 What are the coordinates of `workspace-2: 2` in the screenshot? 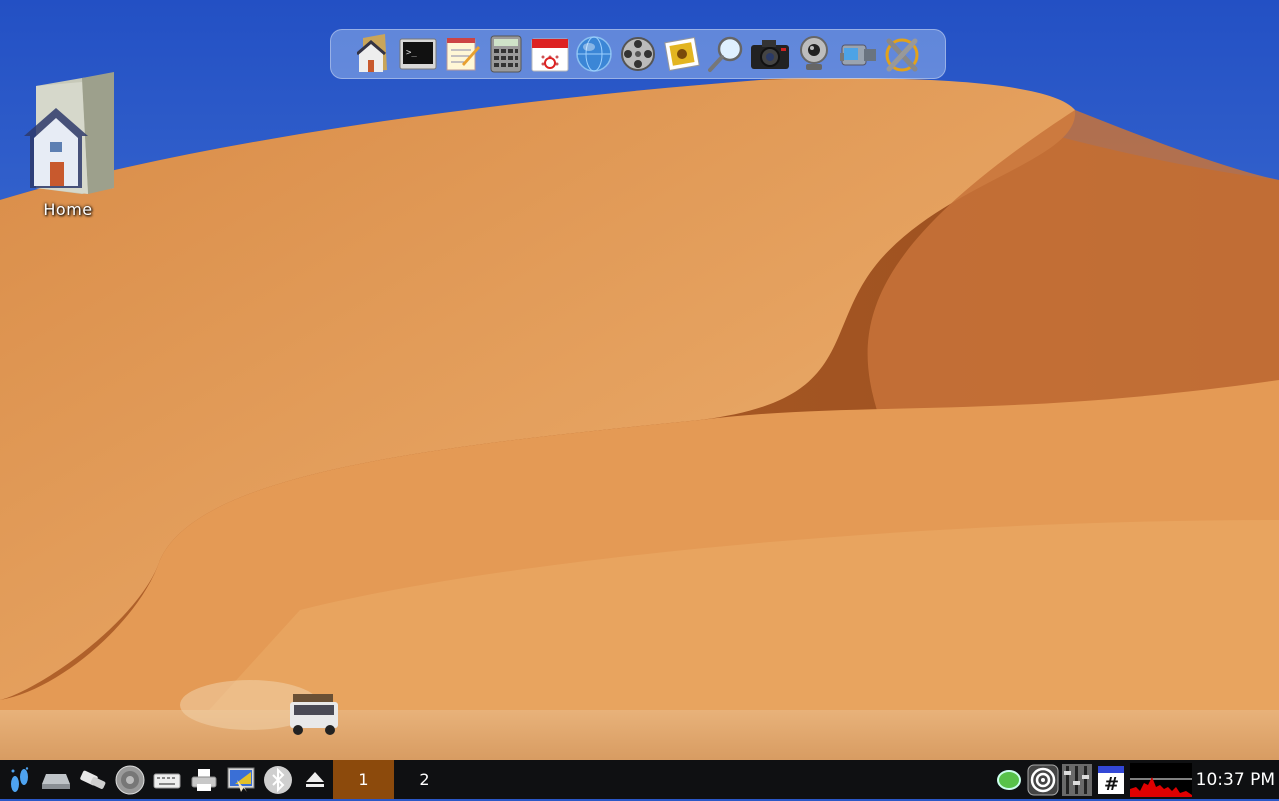 It's located at (424, 779).